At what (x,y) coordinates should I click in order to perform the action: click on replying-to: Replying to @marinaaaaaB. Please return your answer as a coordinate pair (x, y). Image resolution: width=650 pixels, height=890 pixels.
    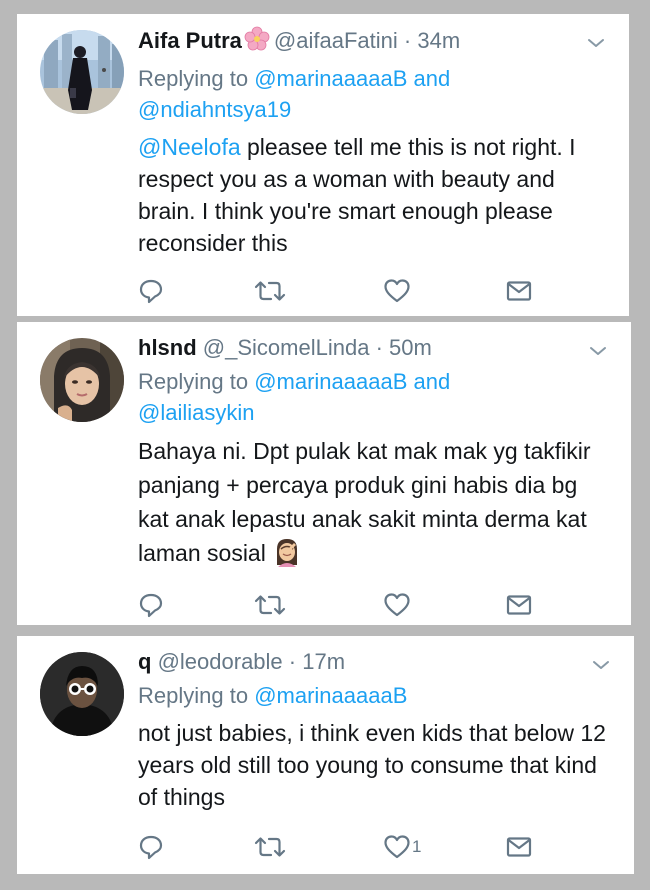
    Looking at the image, I should click on (376, 695).